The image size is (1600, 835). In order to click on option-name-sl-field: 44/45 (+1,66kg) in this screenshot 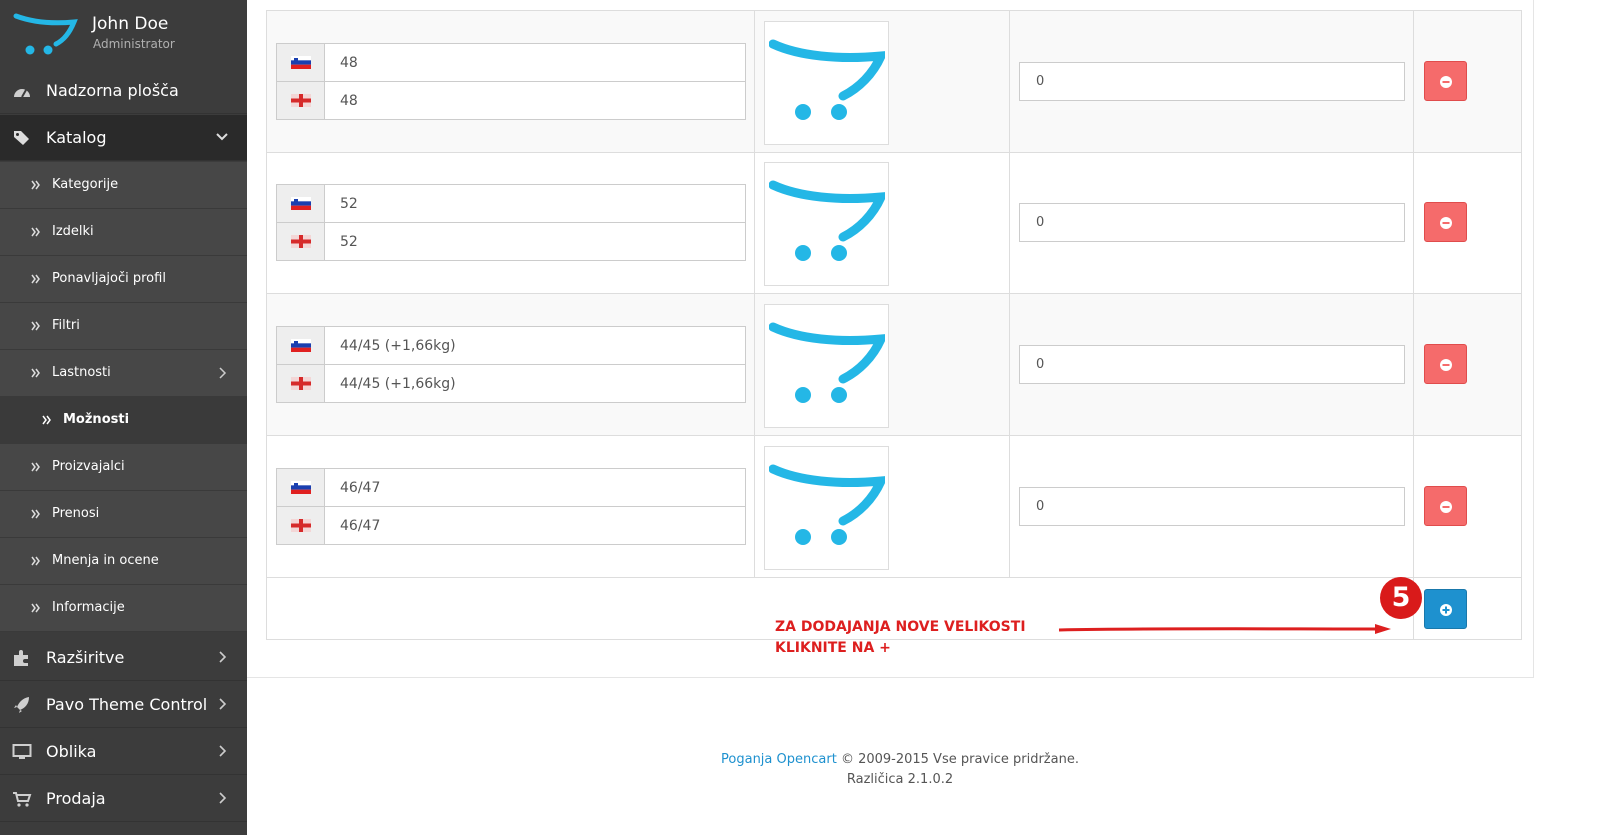, I will do `click(511, 345)`.